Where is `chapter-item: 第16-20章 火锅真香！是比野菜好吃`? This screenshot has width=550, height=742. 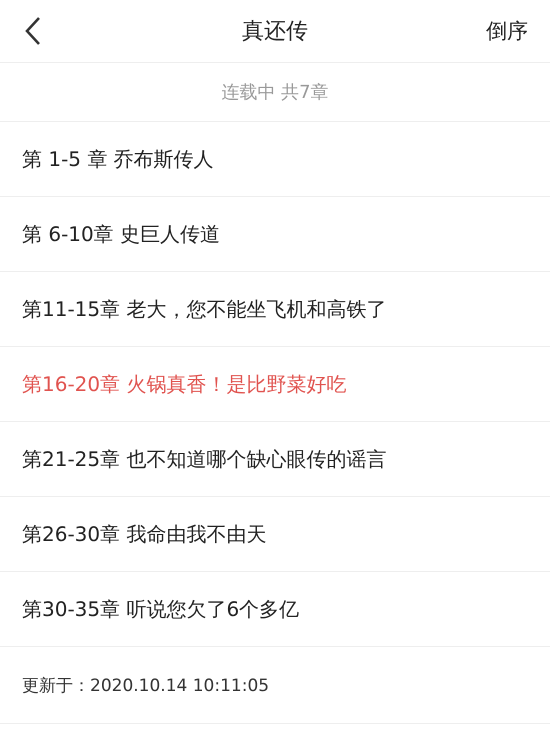
chapter-item: 第16-20章 火锅真香！是比野菜好吃 is located at coordinates (275, 384).